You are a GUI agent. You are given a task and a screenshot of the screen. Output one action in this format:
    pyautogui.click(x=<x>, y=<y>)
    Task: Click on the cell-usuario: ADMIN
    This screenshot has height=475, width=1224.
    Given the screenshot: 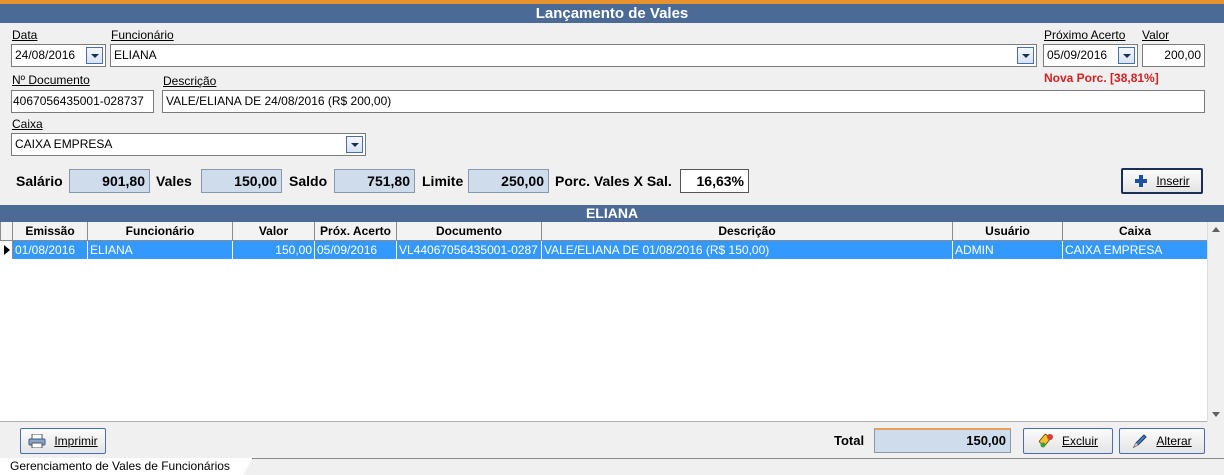 What is the action you would take?
    pyautogui.click(x=1007, y=249)
    